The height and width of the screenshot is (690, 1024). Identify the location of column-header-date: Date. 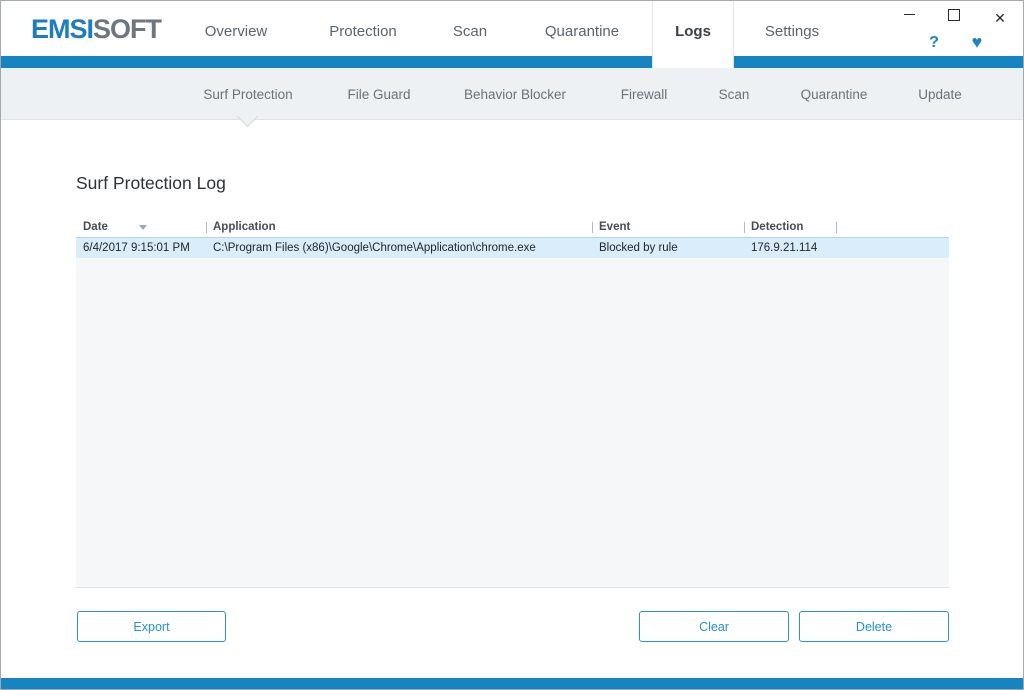
(141, 228).